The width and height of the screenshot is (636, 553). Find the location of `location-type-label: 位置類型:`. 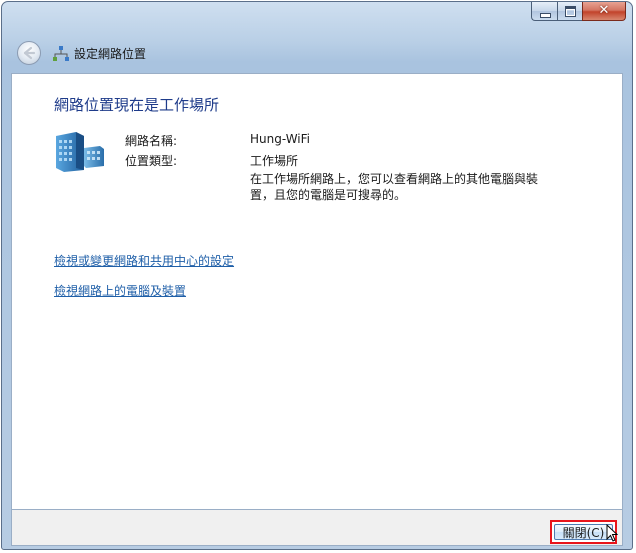

location-type-label: 位置類型: is located at coordinates (151, 161).